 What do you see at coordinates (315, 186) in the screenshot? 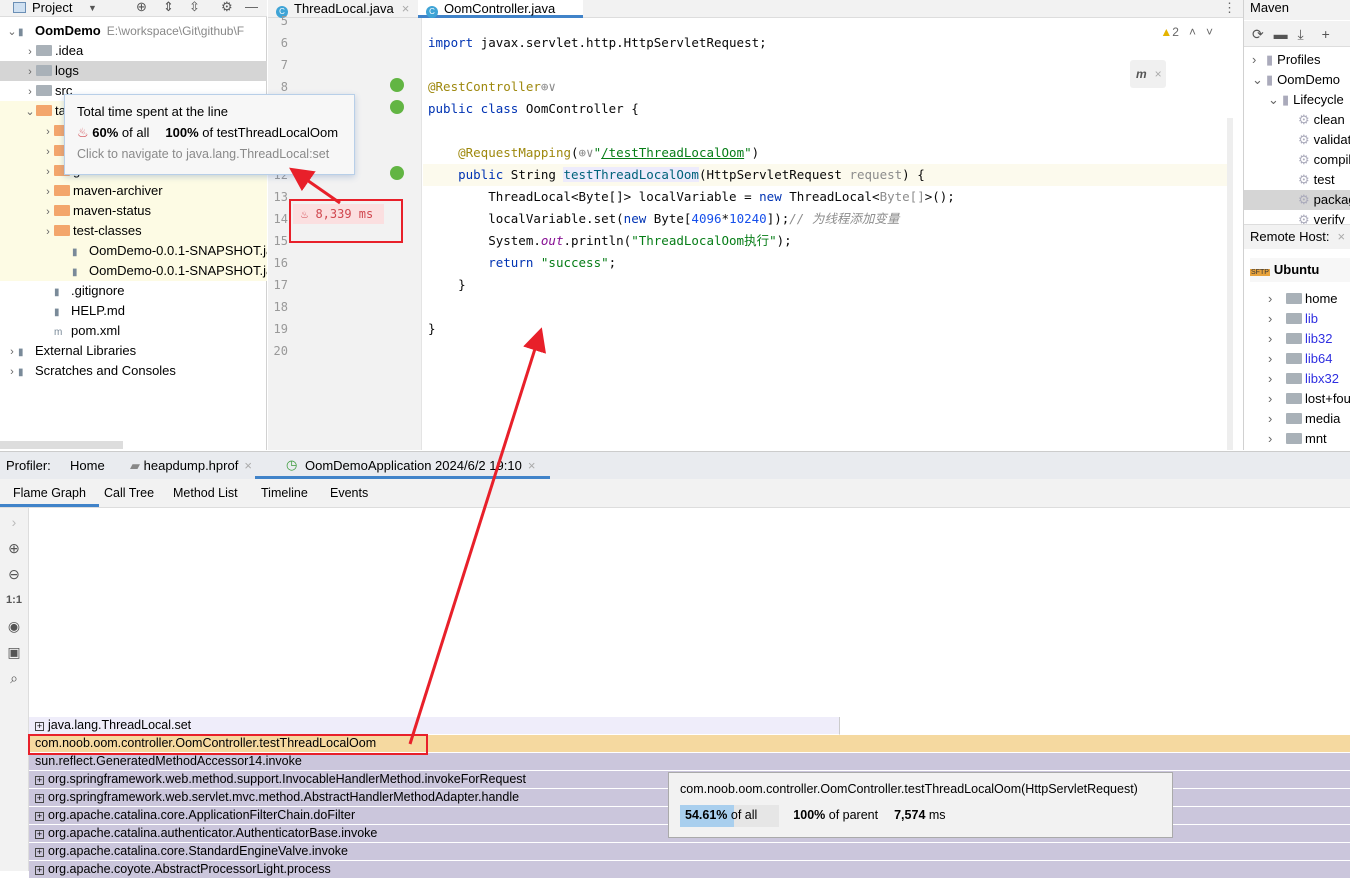
I see `arrow-to-tooltip` at bounding box center [315, 186].